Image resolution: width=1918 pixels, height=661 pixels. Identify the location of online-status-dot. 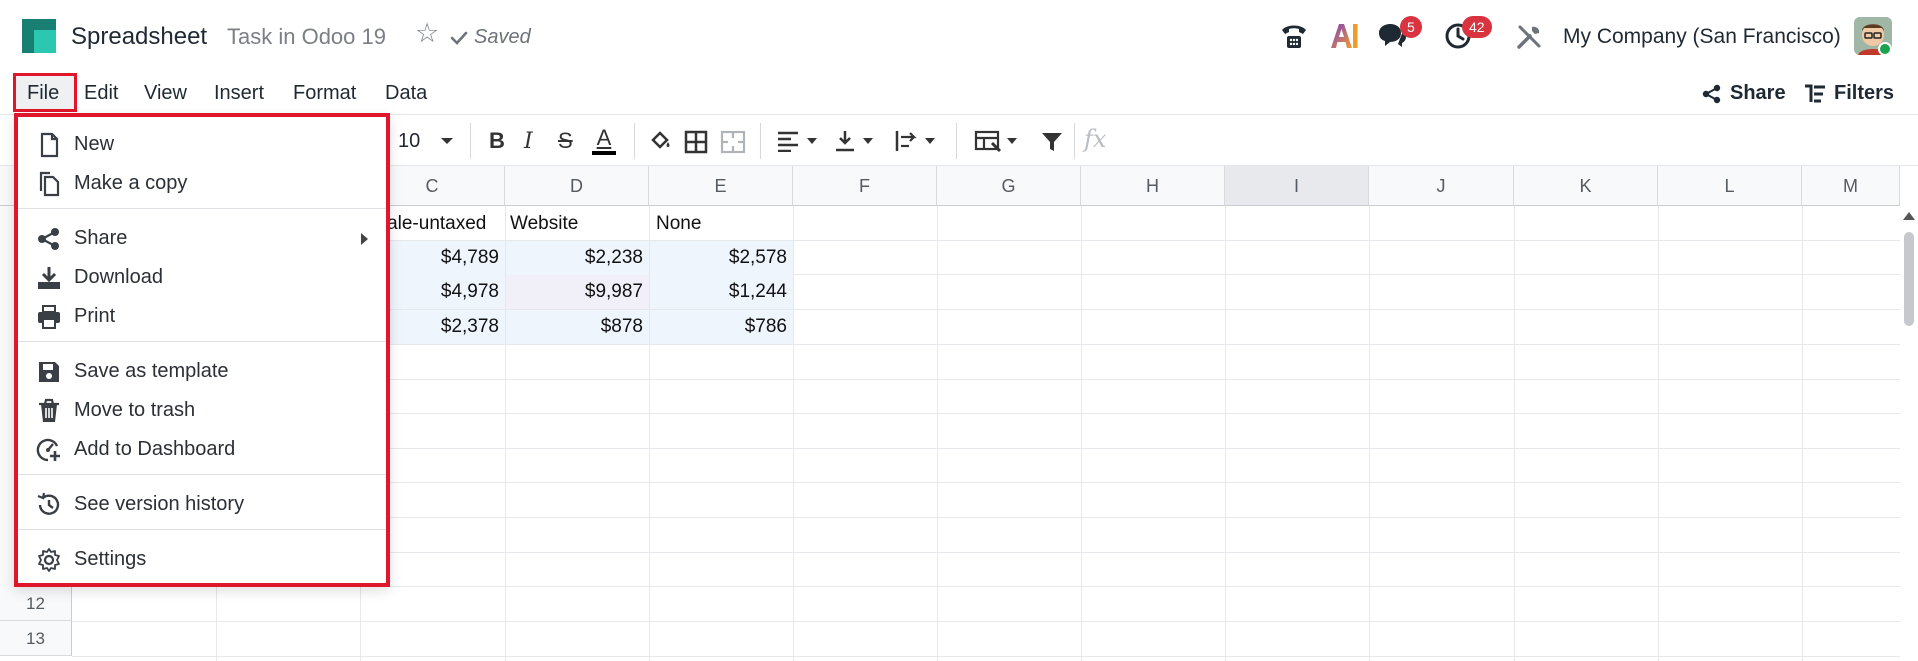
(1885, 49).